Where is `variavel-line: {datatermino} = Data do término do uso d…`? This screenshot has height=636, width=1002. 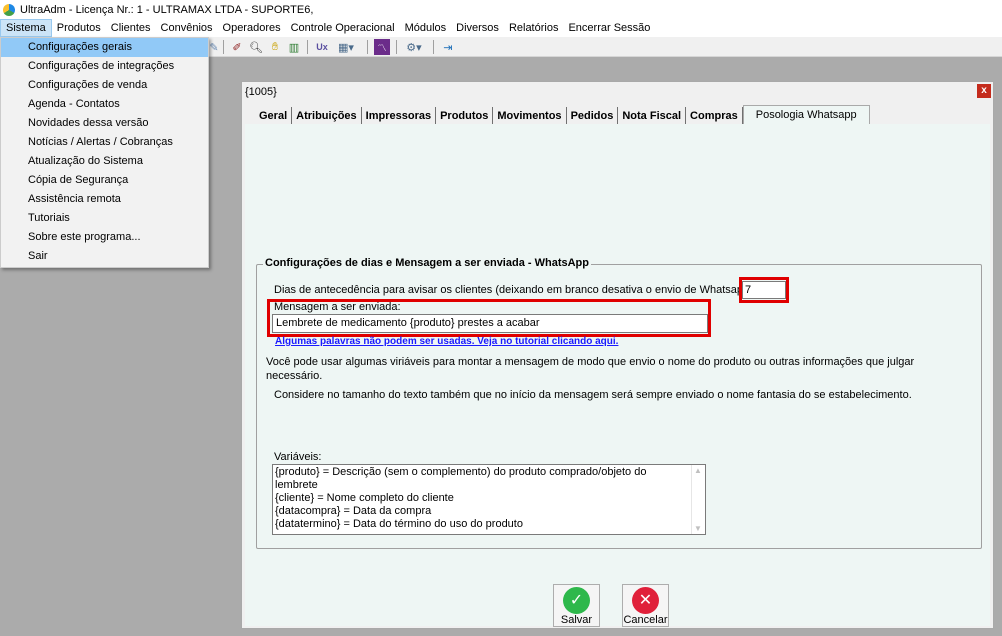
variavel-line: {datatermino} = Data do término do uso d… is located at coordinates (399, 524).